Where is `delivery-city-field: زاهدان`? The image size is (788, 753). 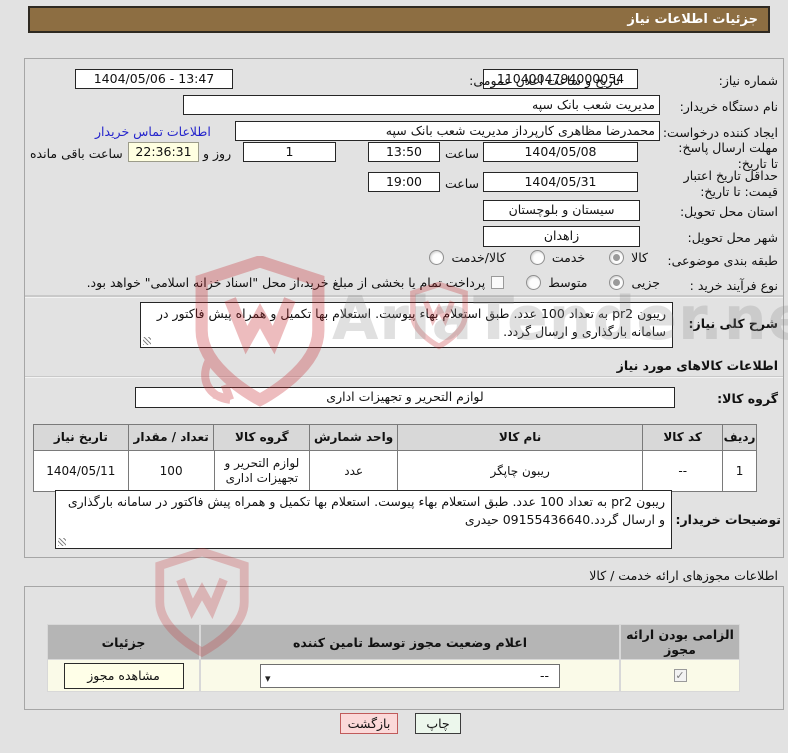
delivery-city-field: زاهدان is located at coordinates (561, 236).